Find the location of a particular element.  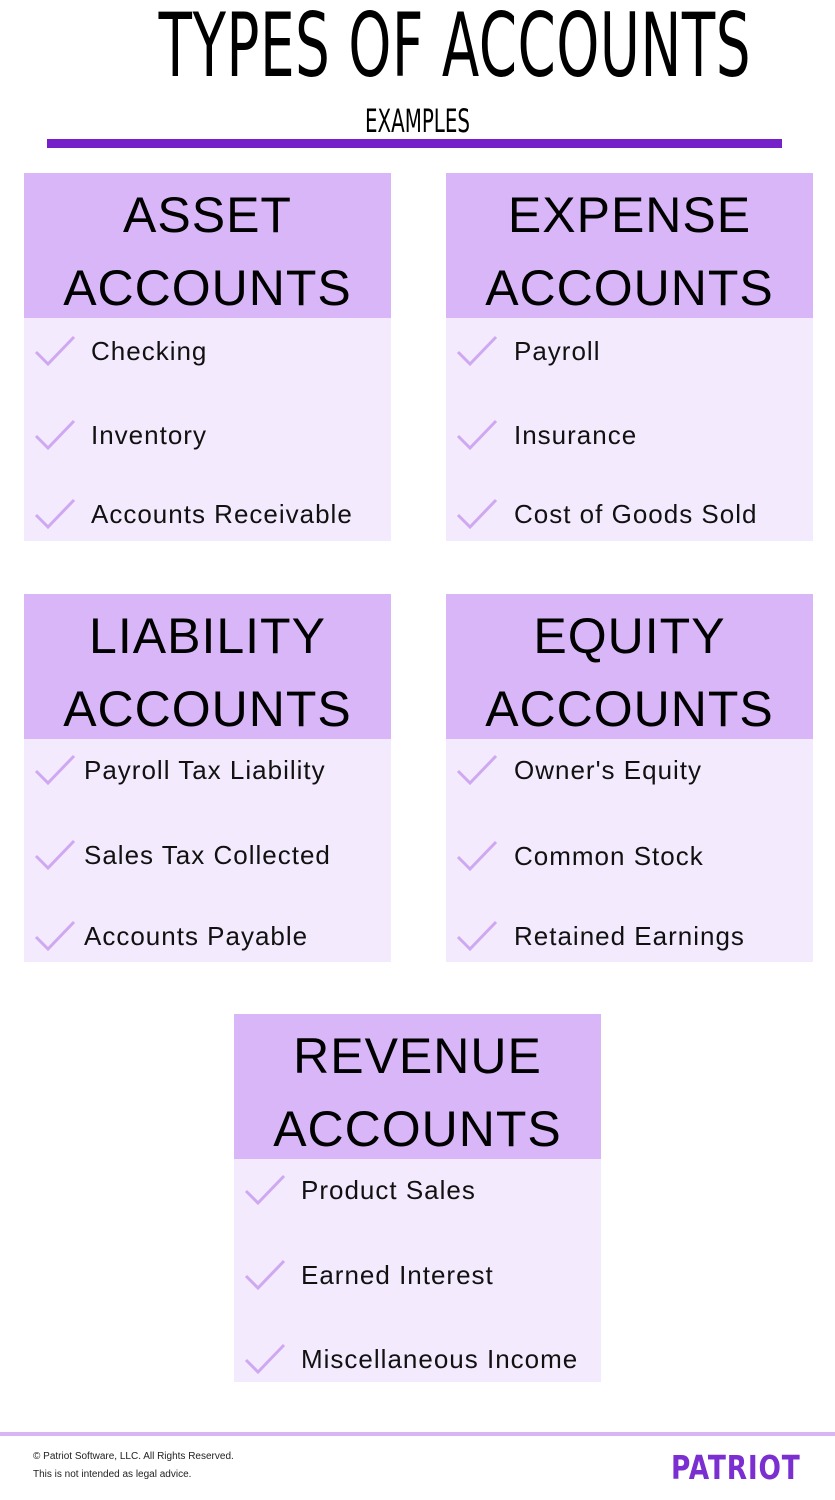

list-item: Accounts Payable is located at coordinates (207, 937).